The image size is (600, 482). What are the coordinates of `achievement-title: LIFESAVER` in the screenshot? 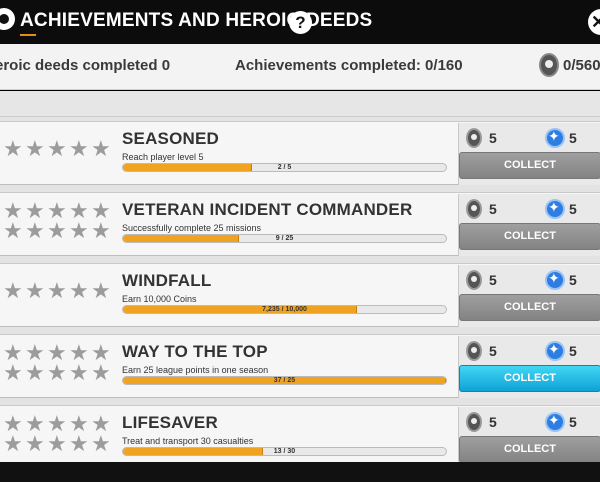 It's located at (170, 422).